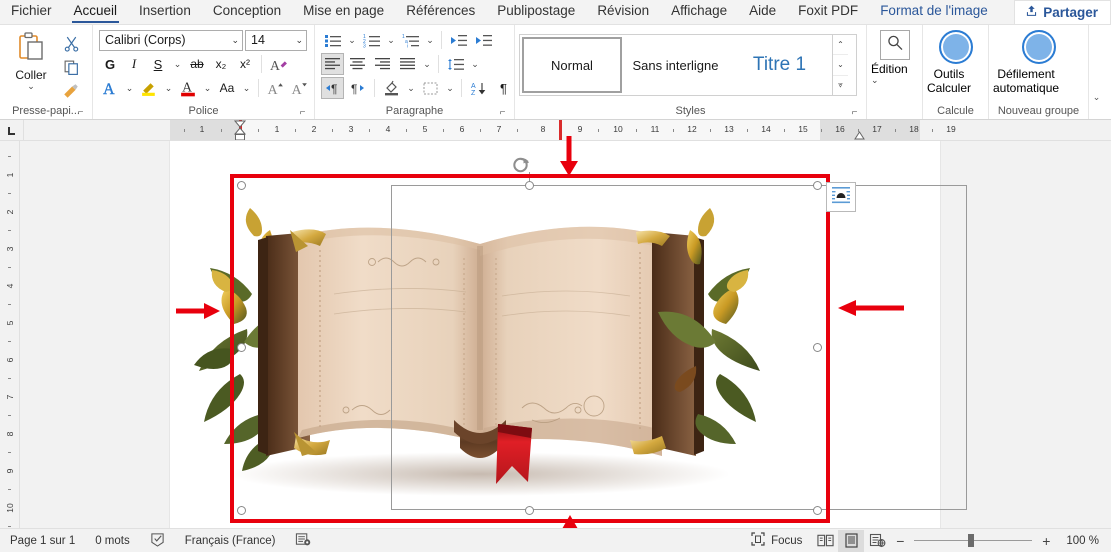 The width and height of the screenshot is (1111, 552). I want to click on shading-chevron-down-icon: ⌄, so click(411, 88).